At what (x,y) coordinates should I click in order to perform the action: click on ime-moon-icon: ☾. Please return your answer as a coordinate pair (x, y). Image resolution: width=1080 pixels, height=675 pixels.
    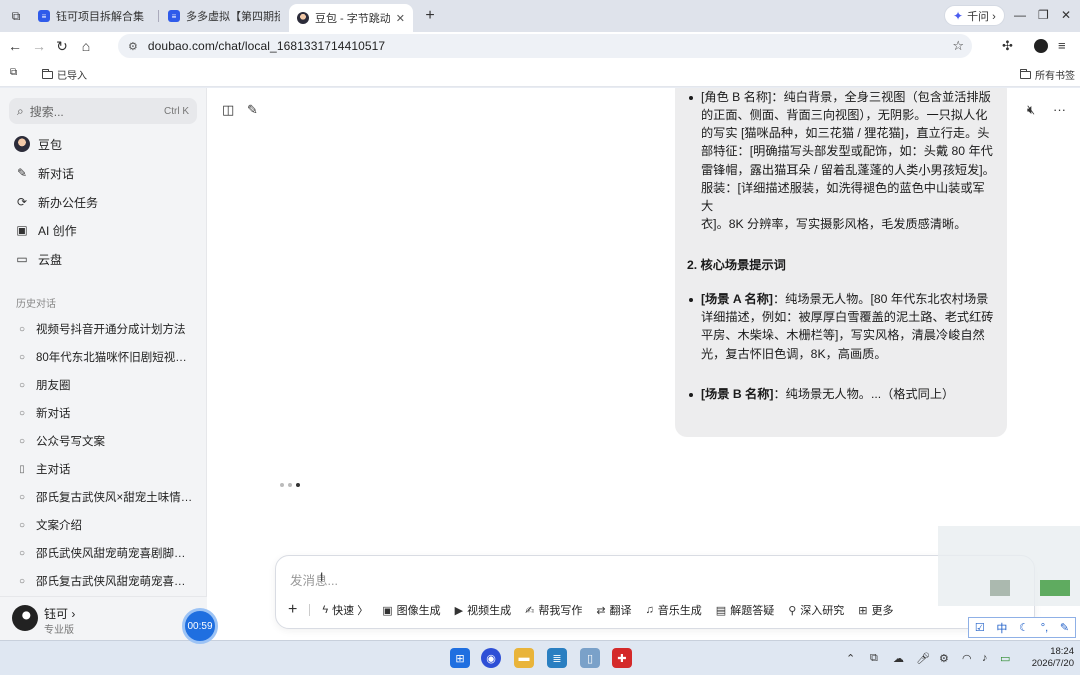
    Looking at the image, I should click on (1024, 627).